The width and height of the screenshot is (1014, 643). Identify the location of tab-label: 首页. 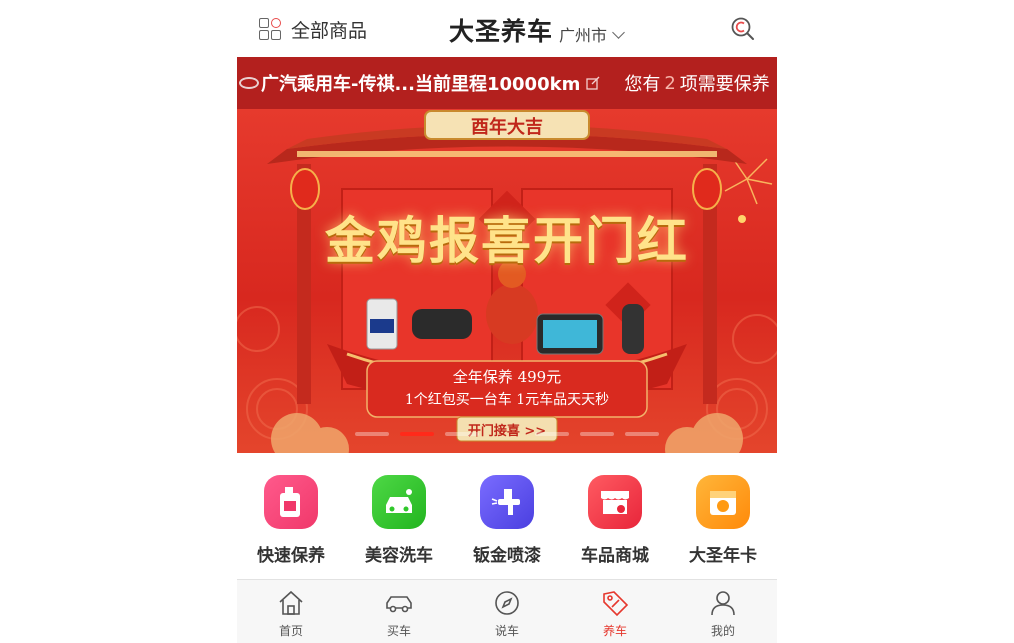
(290, 631).